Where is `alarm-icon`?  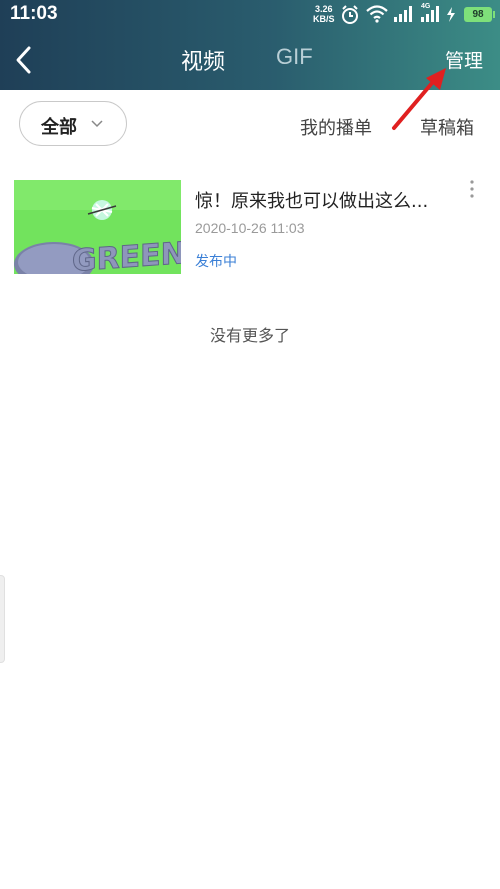 alarm-icon is located at coordinates (350, 14).